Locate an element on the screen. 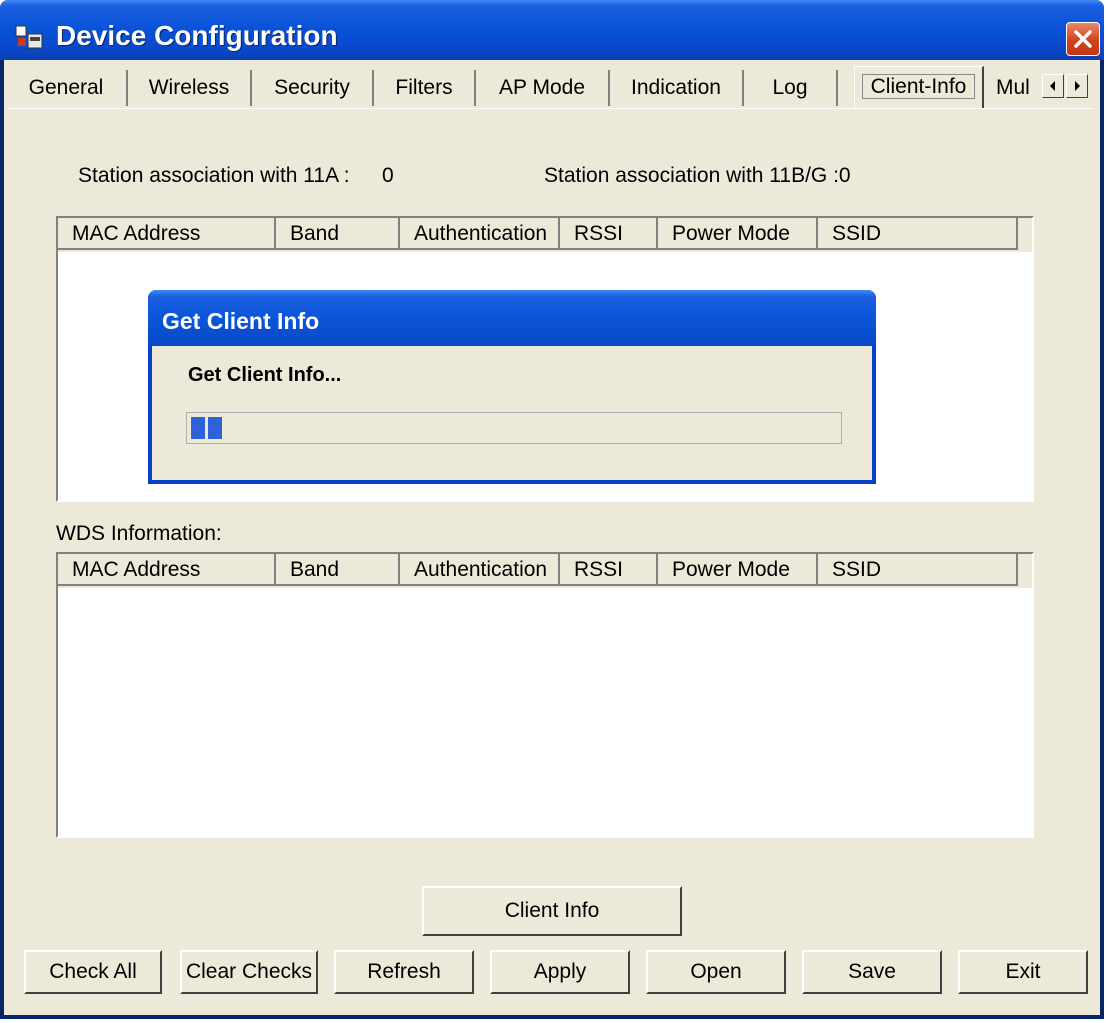  dialog-title: Get Client Info is located at coordinates (241, 321).